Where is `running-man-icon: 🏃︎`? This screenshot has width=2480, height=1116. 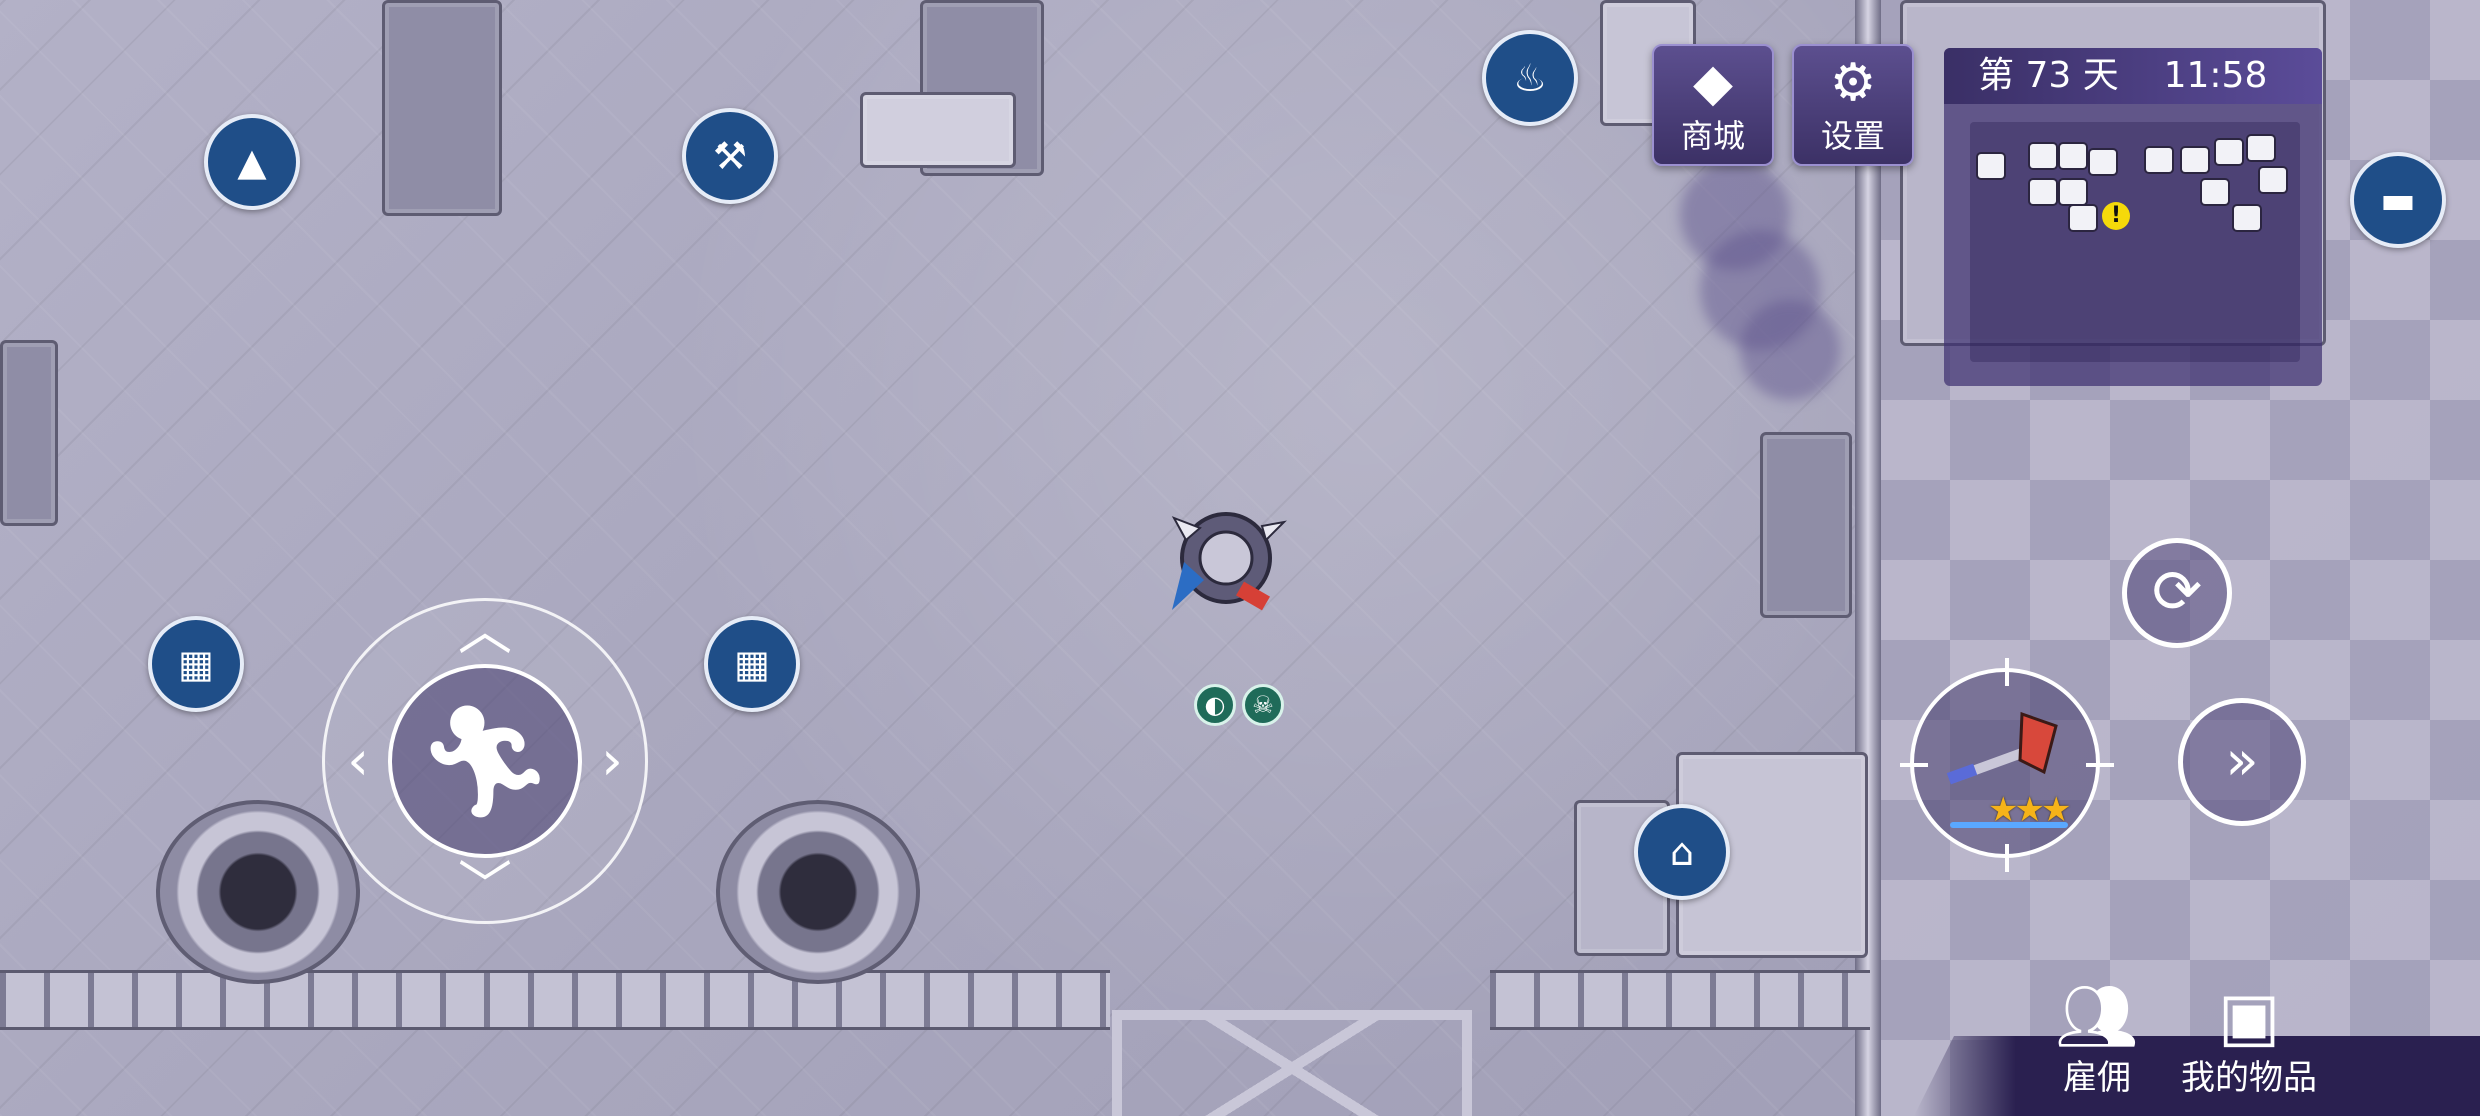 running-man-icon: 🏃︎ is located at coordinates (485, 761).